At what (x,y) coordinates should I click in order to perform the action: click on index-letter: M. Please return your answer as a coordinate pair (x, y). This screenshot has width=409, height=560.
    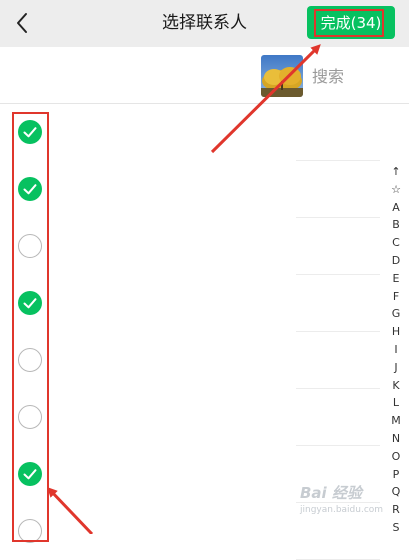
    Looking at the image, I should click on (396, 421).